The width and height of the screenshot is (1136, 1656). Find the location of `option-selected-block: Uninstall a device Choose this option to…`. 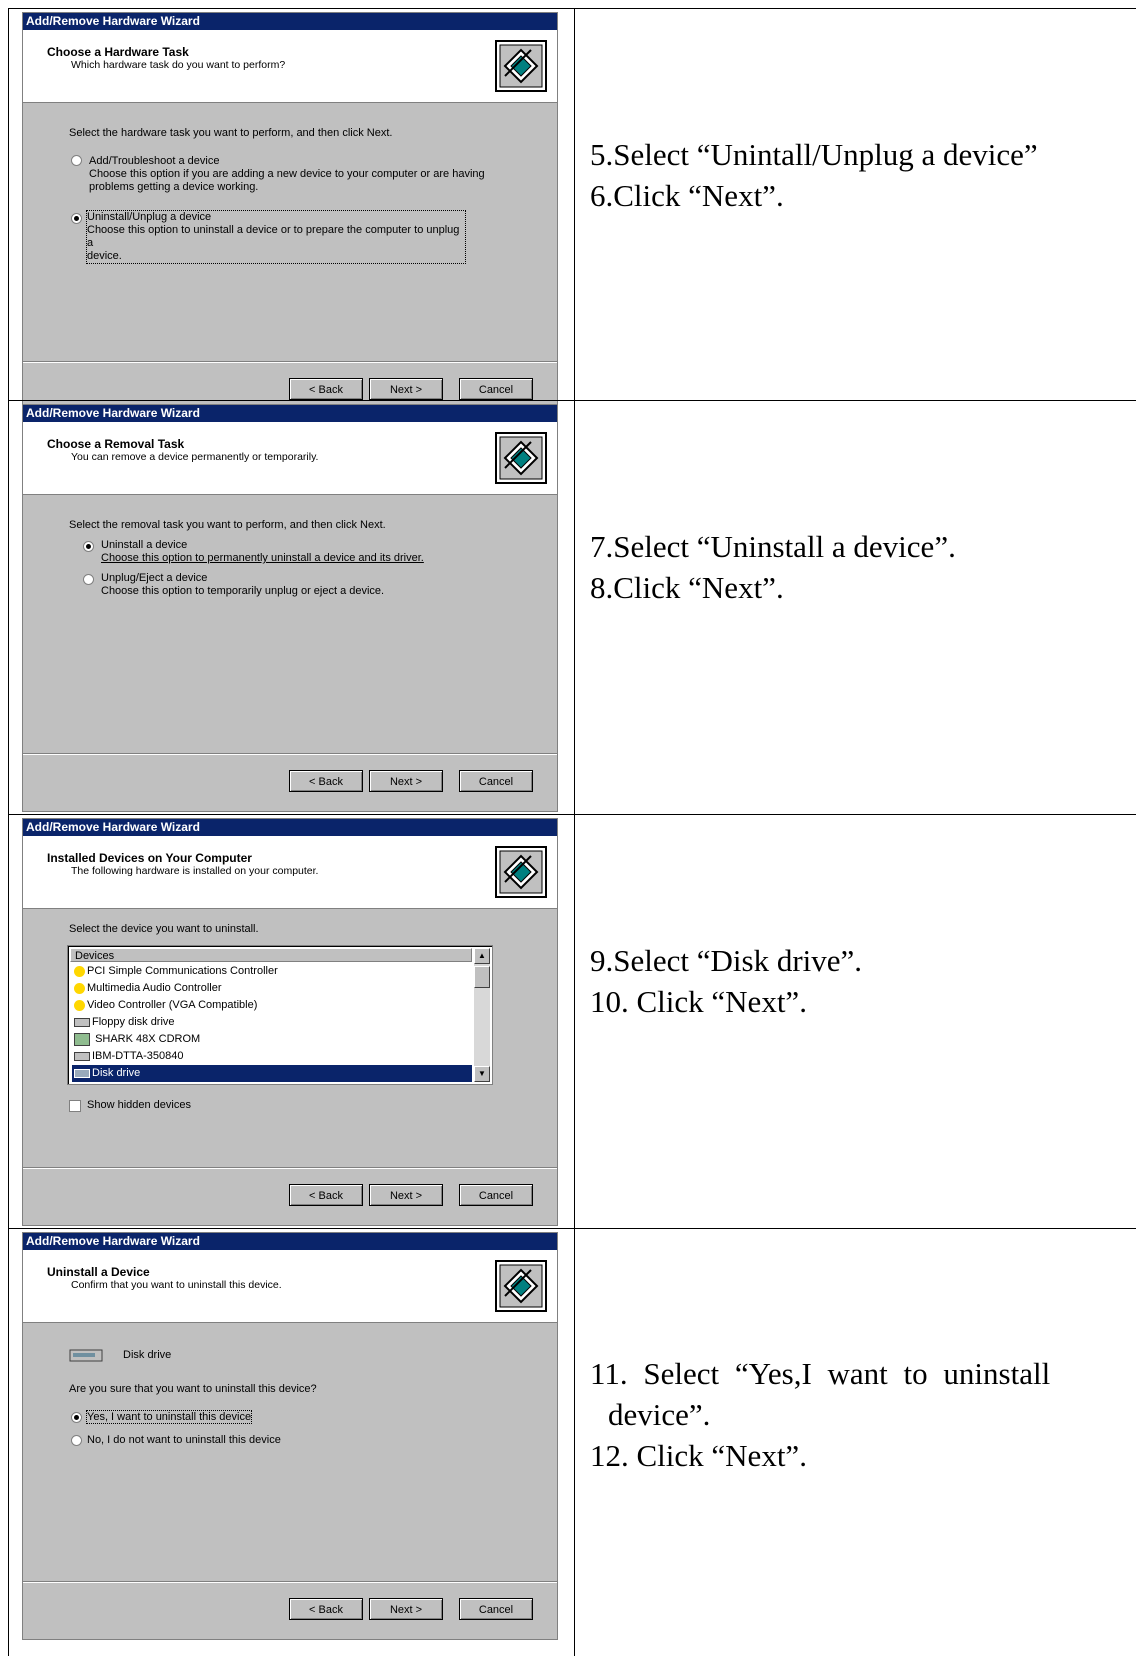

option-selected-block: Uninstall a device Choose this option to… is located at coordinates (262, 552).